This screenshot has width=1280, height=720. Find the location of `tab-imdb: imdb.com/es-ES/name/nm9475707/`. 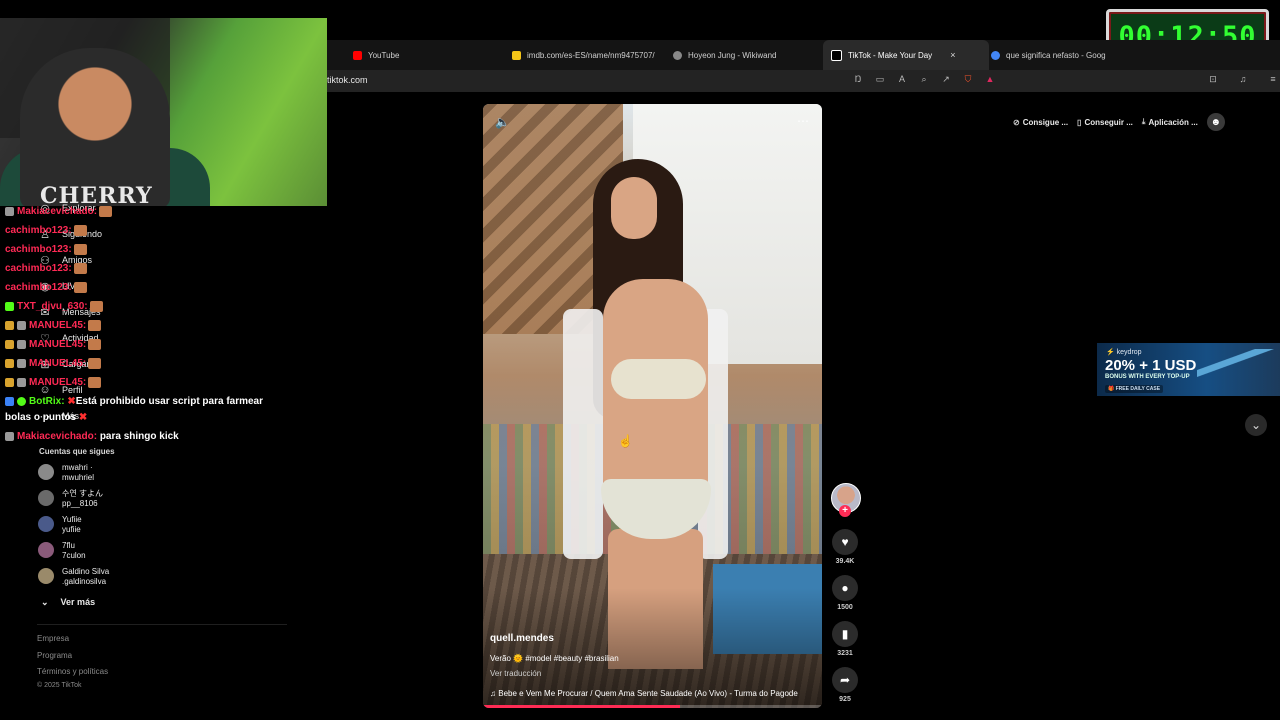

tab-imdb: imdb.com/es-ES/name/nm9475707/ is located at coordinates (584, 55).